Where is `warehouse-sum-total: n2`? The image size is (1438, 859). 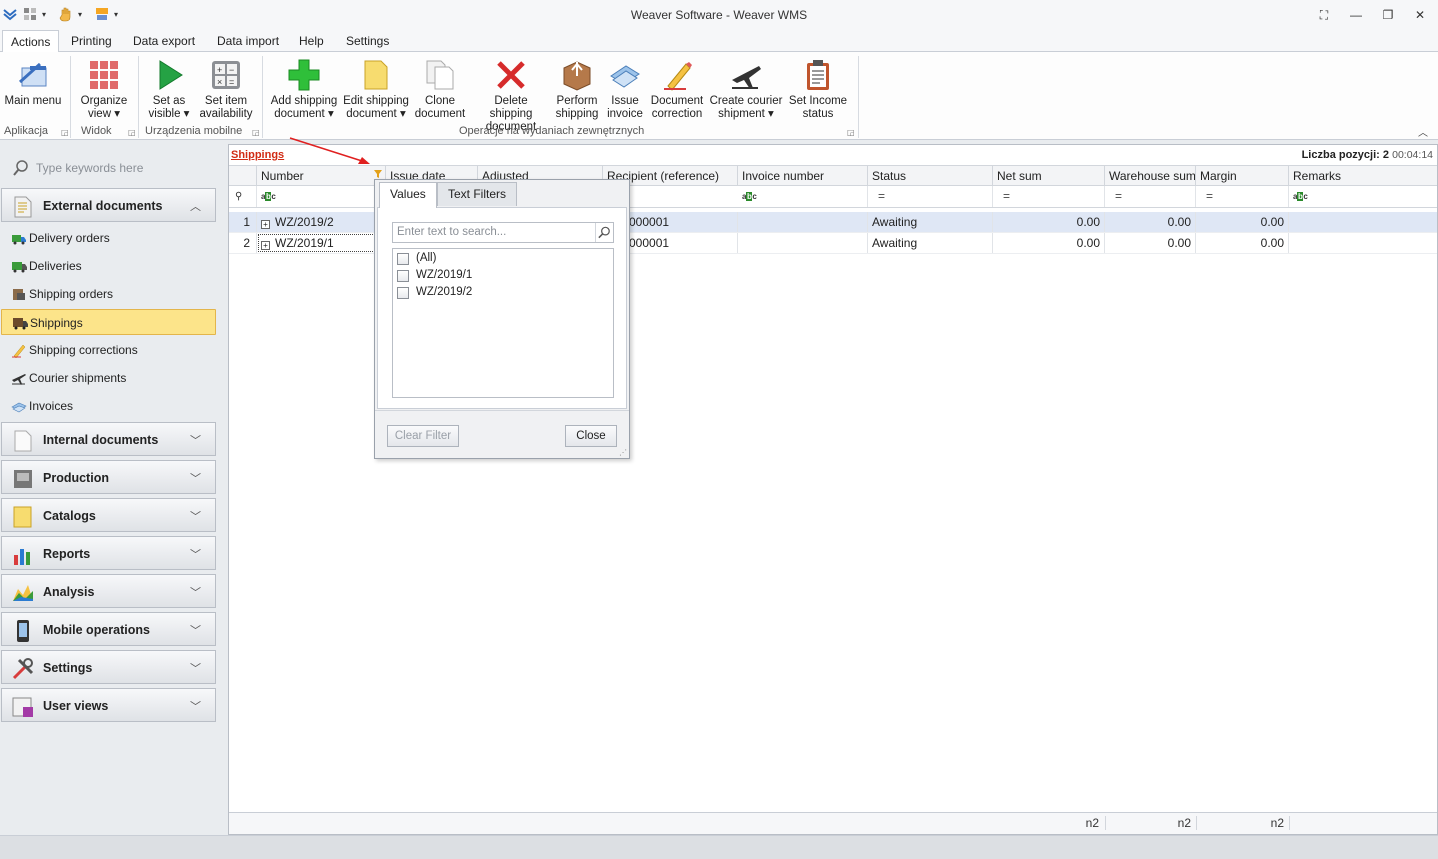
warehouse-sum-total: n2 is located at coordinates (1184, 823).